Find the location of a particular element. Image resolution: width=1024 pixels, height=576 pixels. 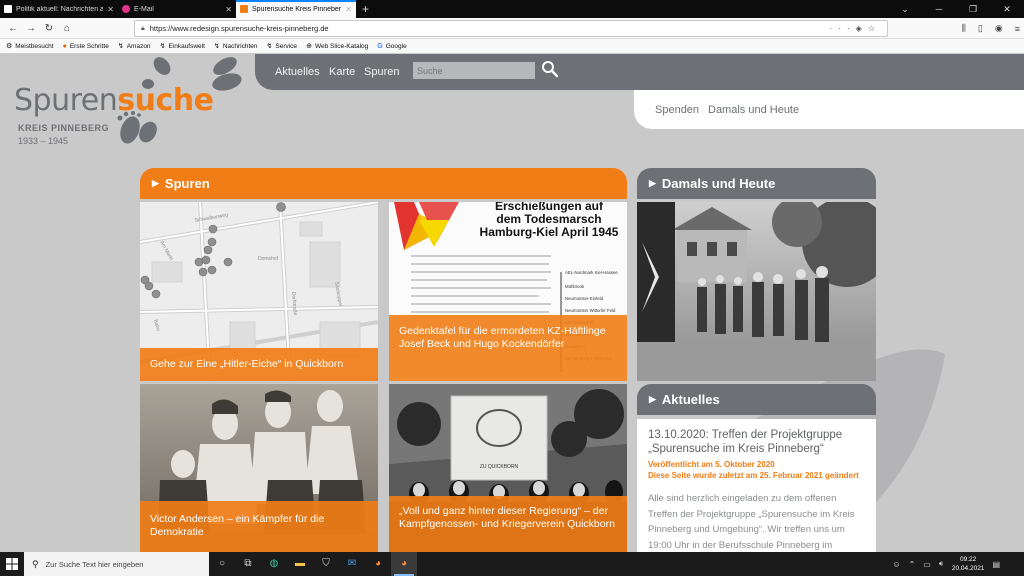

bookmark-item: ● Erste Schritte is located at coordinates (86, 46).